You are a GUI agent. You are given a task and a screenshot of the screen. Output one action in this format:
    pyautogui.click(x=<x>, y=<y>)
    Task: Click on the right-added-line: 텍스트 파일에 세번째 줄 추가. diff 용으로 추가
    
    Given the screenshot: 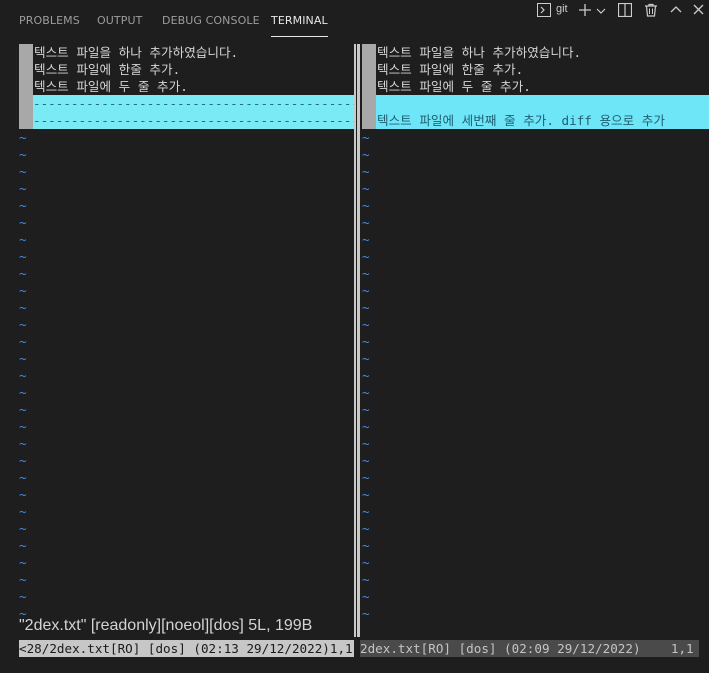 What is the action you would take?
    pyautogui.click(x=521, y=120)
    